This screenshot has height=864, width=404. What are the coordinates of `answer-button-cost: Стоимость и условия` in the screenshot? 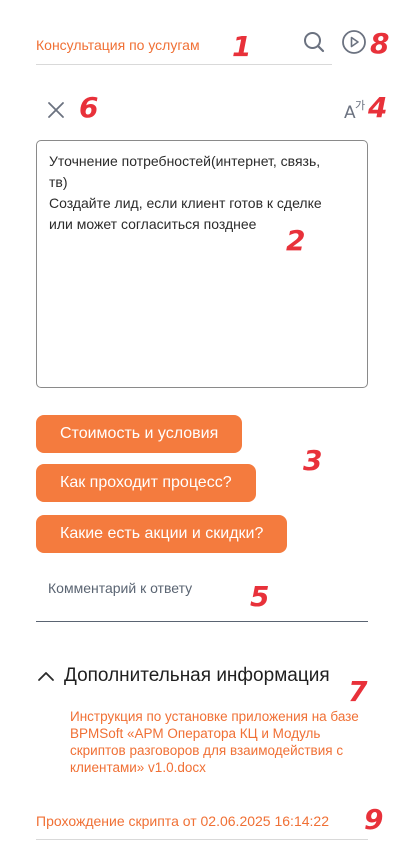 It's located at (139, 434).